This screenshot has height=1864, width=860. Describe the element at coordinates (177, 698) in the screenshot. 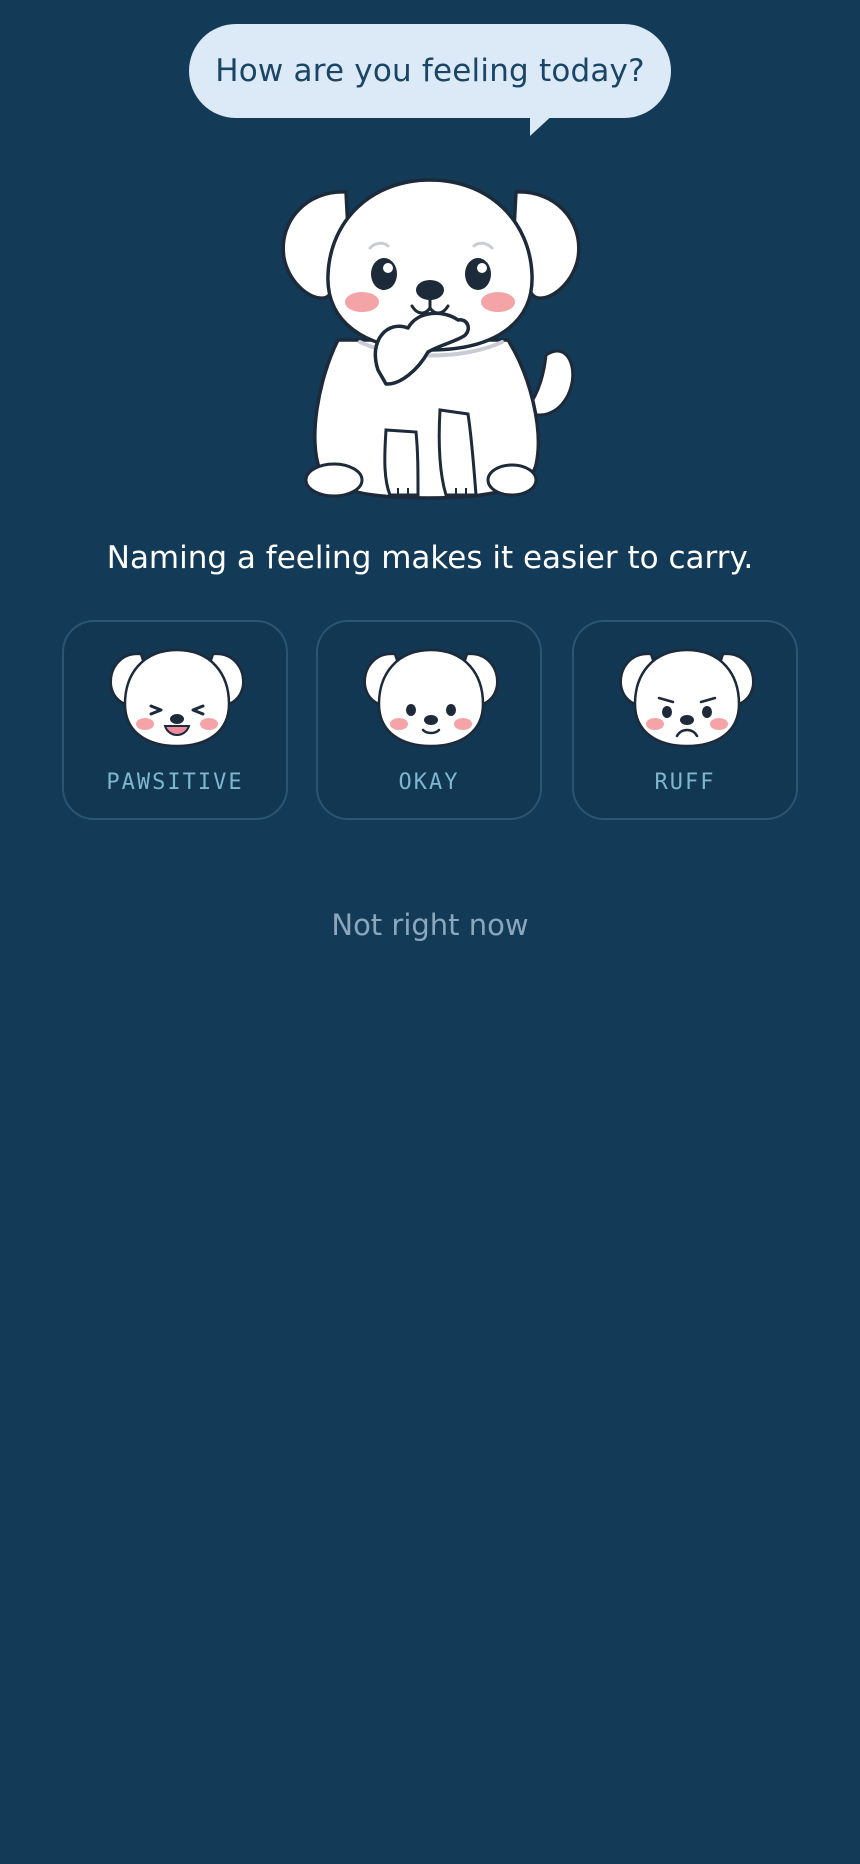

I see `happy-dog-face-icon` at that location.